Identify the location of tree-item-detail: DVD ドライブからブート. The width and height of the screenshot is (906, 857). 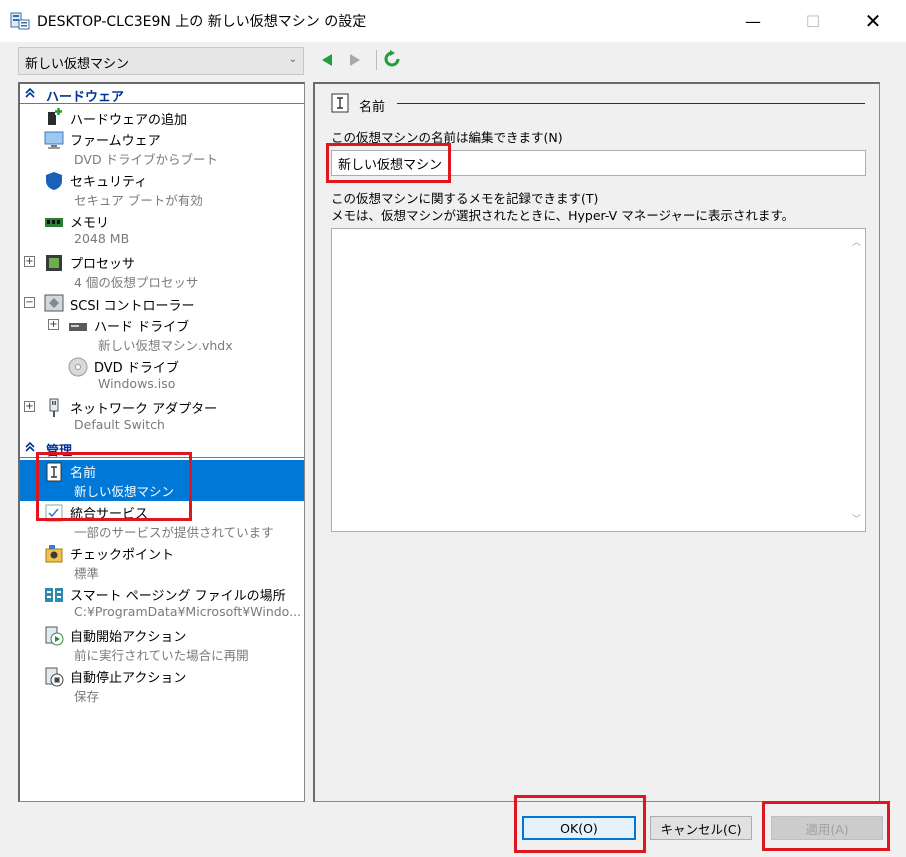
(146, 159).